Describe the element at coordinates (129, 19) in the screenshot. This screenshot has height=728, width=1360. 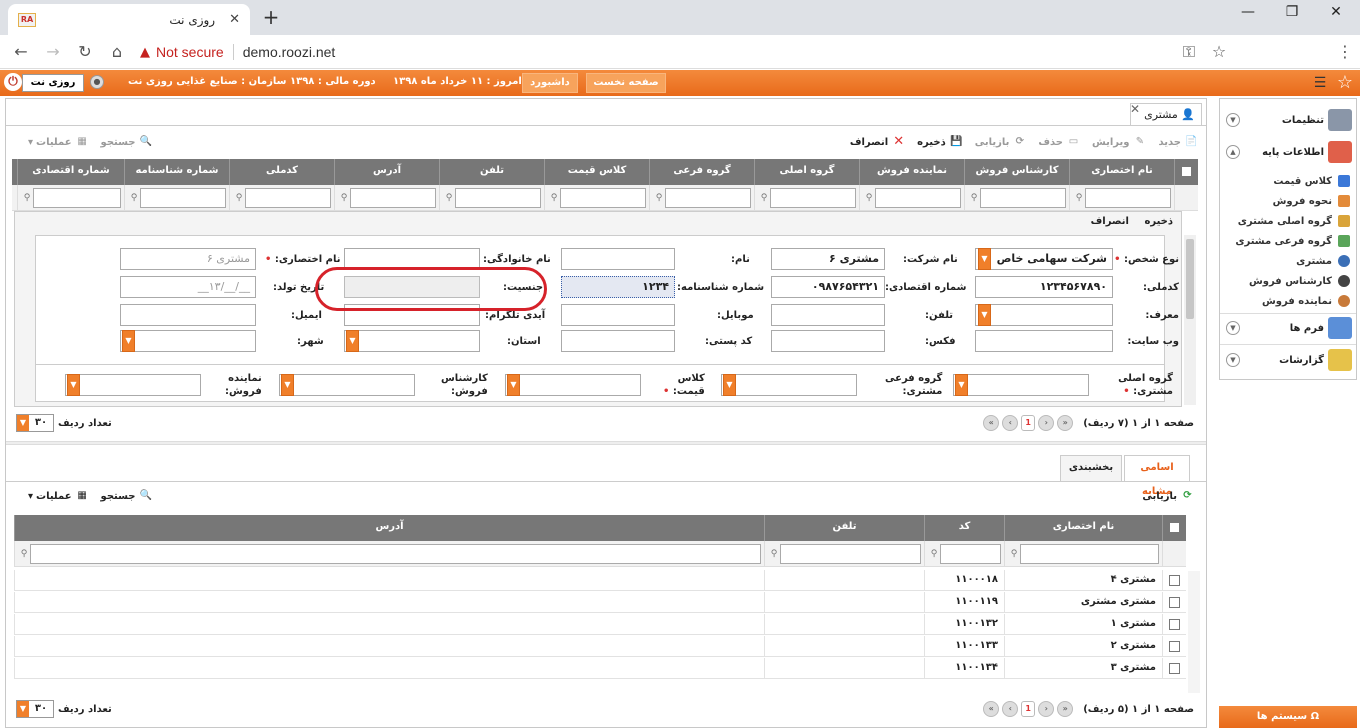
I see `browser-tab: RA روزی نت ✕` at that location.